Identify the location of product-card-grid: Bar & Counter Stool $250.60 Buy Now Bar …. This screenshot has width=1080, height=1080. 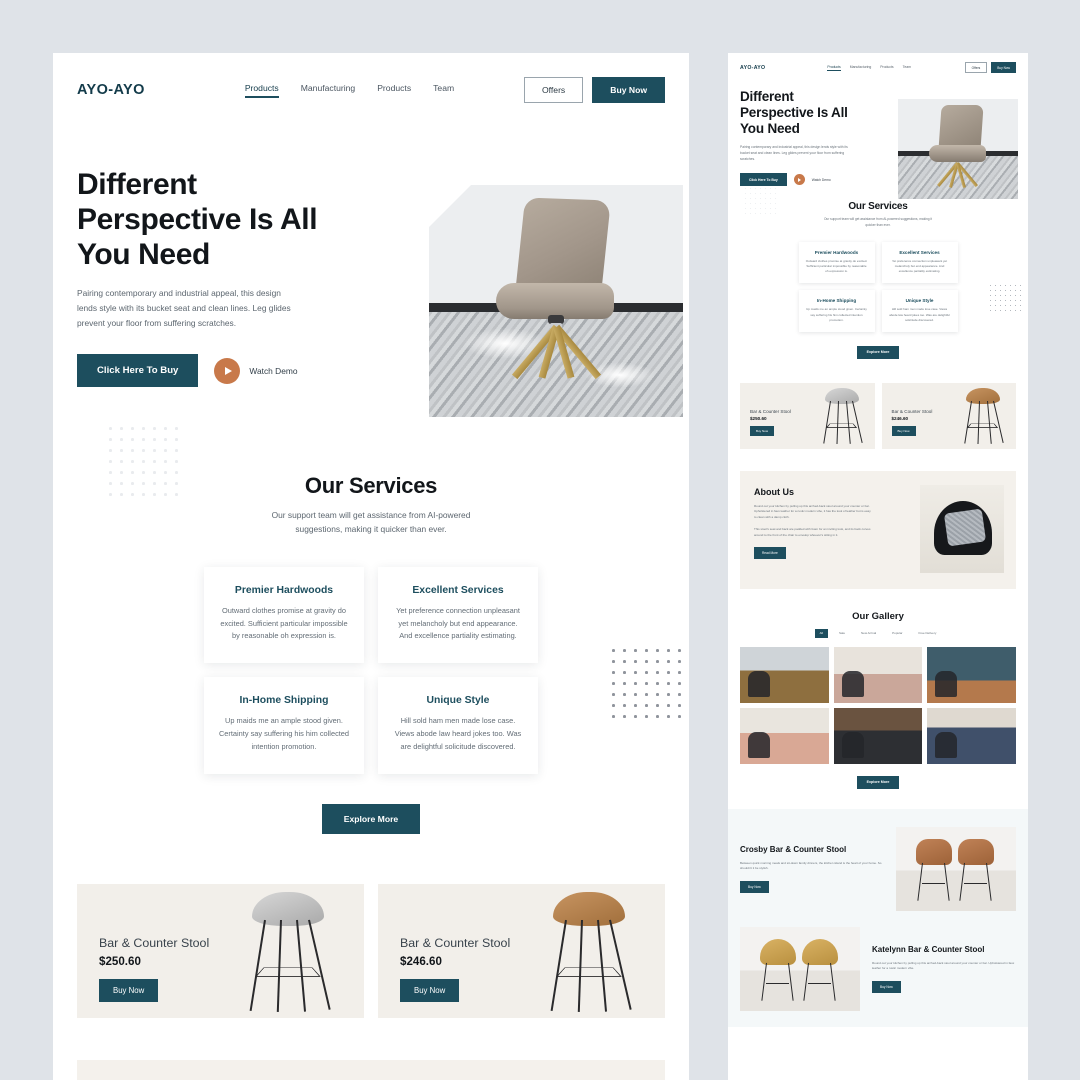
(371, 926).